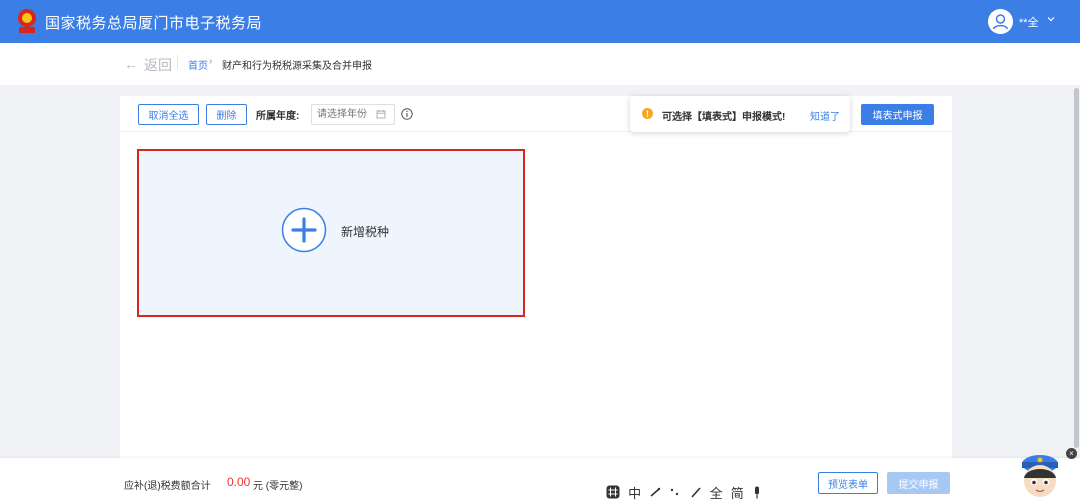 This screenshot has width=1080, height=500. I want to click on form-declare-button: 填表式申报, so click(897, 114).